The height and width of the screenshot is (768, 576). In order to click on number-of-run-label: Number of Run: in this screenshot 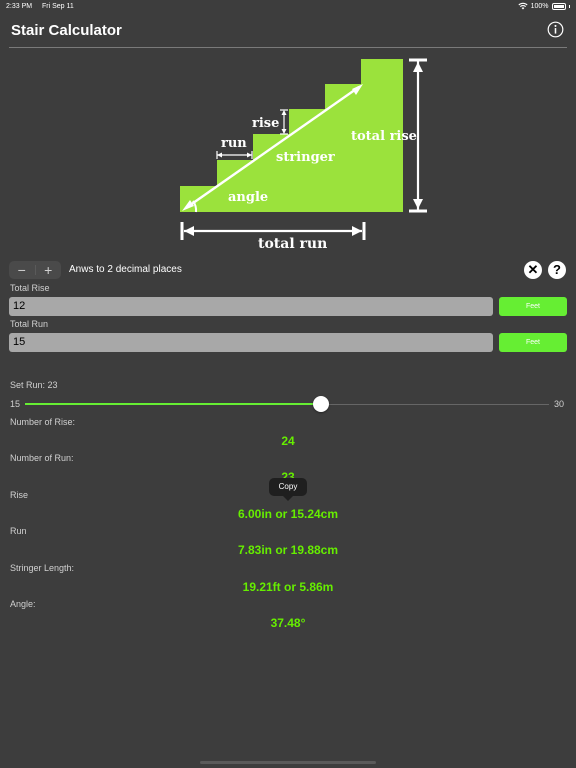, I will do `click(42, 458)`.